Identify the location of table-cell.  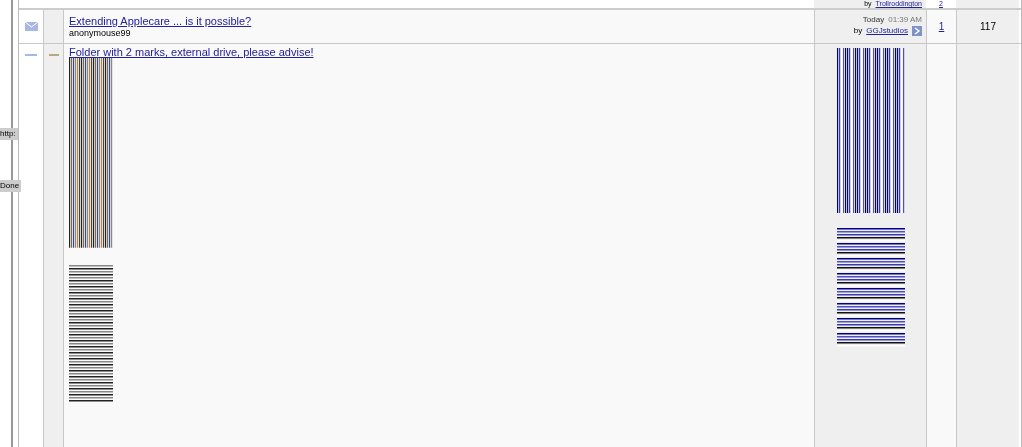
(987, 4).